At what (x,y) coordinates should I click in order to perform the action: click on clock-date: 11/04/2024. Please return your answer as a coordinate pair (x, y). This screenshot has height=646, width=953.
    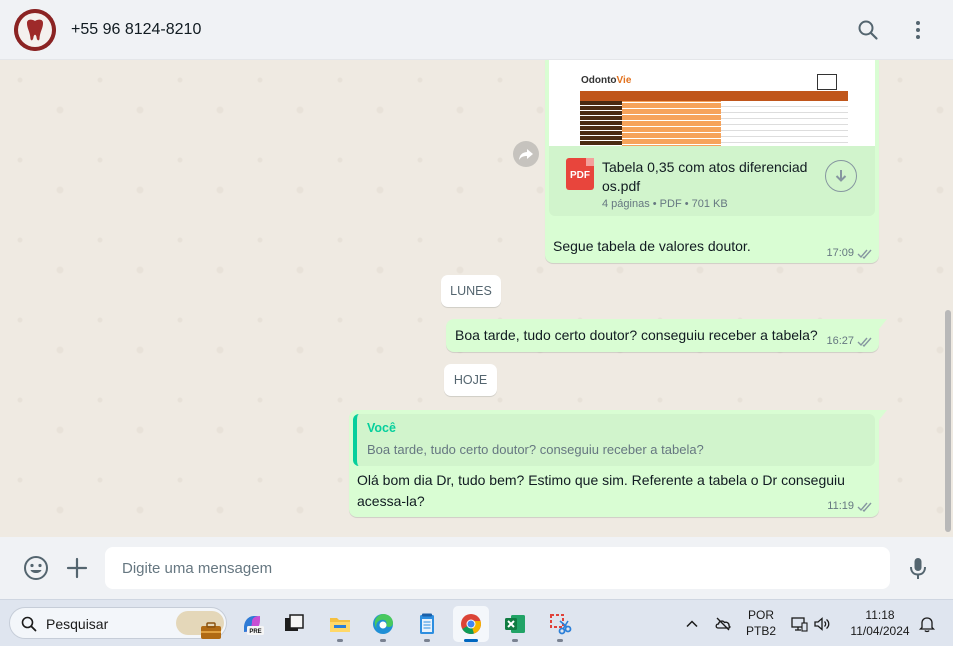
    Looking at the image, I should click on (880, 631).